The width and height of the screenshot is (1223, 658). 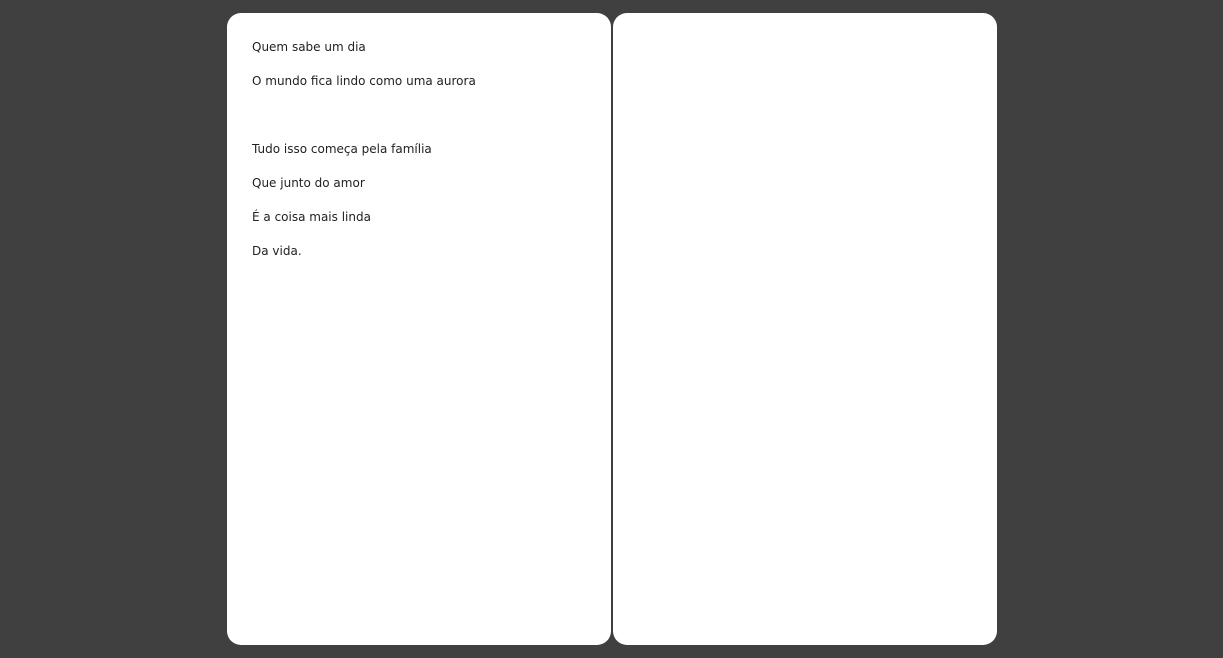 I want to click on poem-line: É a coisa mais linda, so click(x=311, y=217).